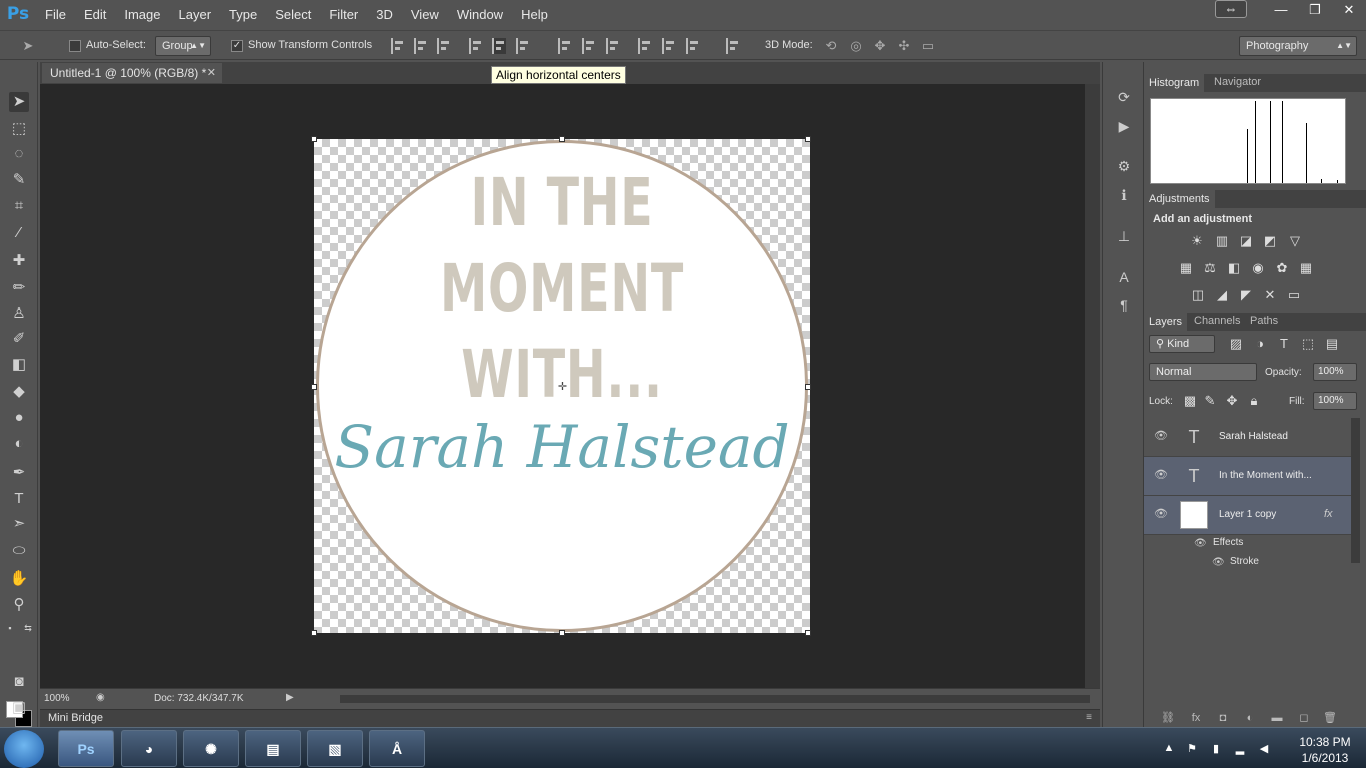 The image size is (1366, 768). I want to click on menu-type: Type, so click(243, 14).